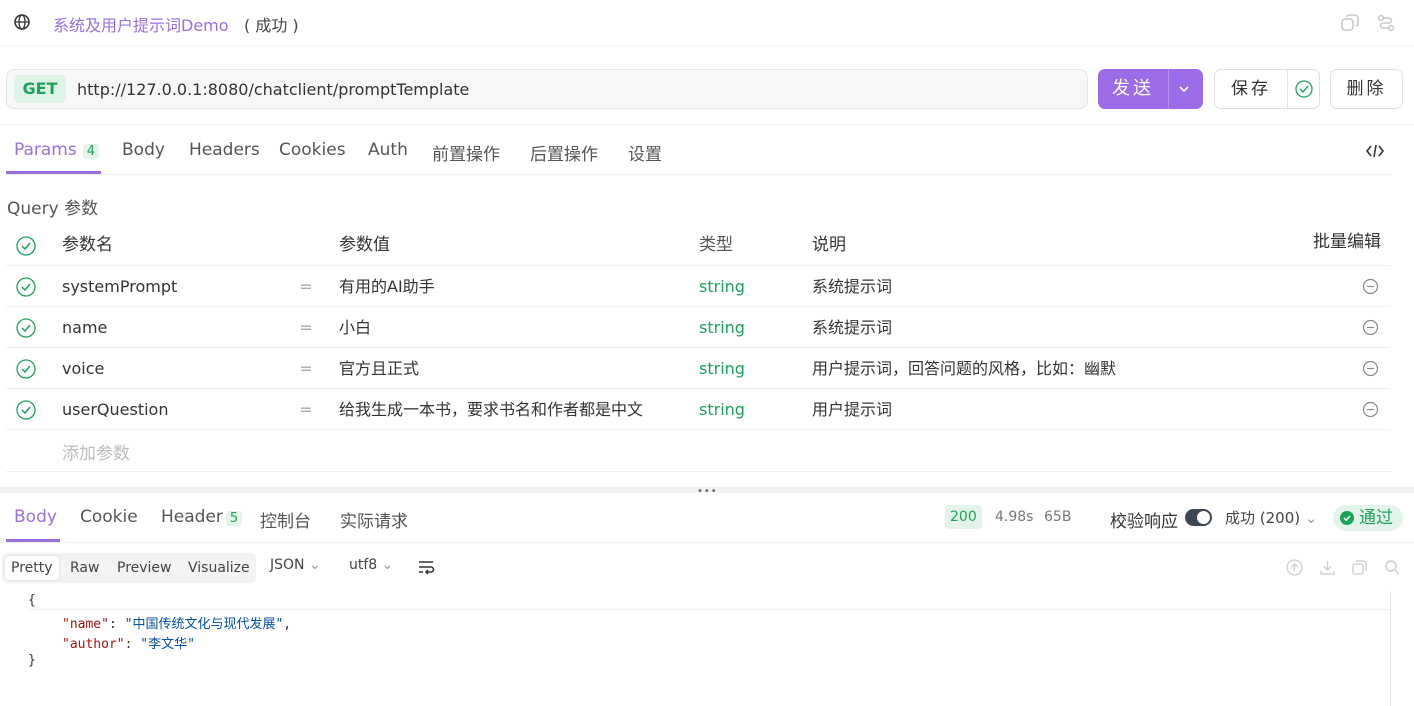 This screenshot has width=1414, height=706. What do you see at coordinates (504, 327) in the screenshot?
I see `param-value: 小白` at bounding box center [504, 327].